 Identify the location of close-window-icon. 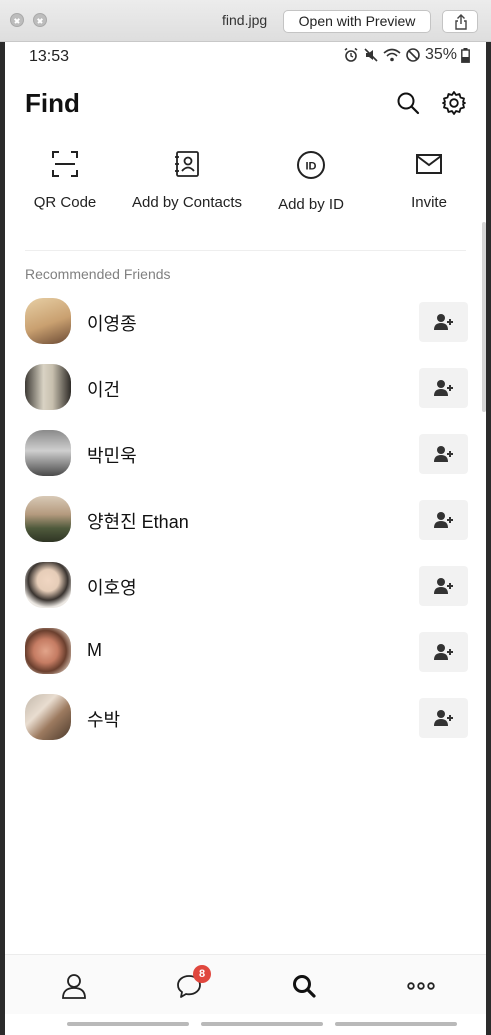
(17, 20).